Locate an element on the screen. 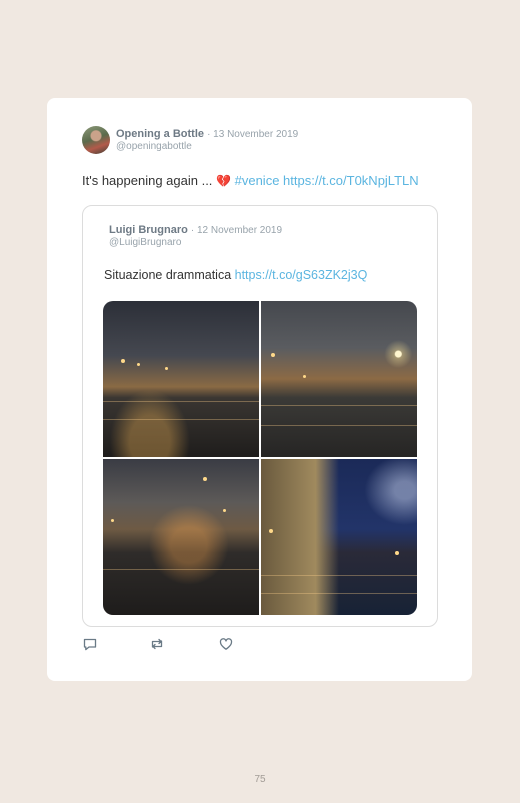  tweet-date: · 13 November 2019 is located at coordinates (252, 134).